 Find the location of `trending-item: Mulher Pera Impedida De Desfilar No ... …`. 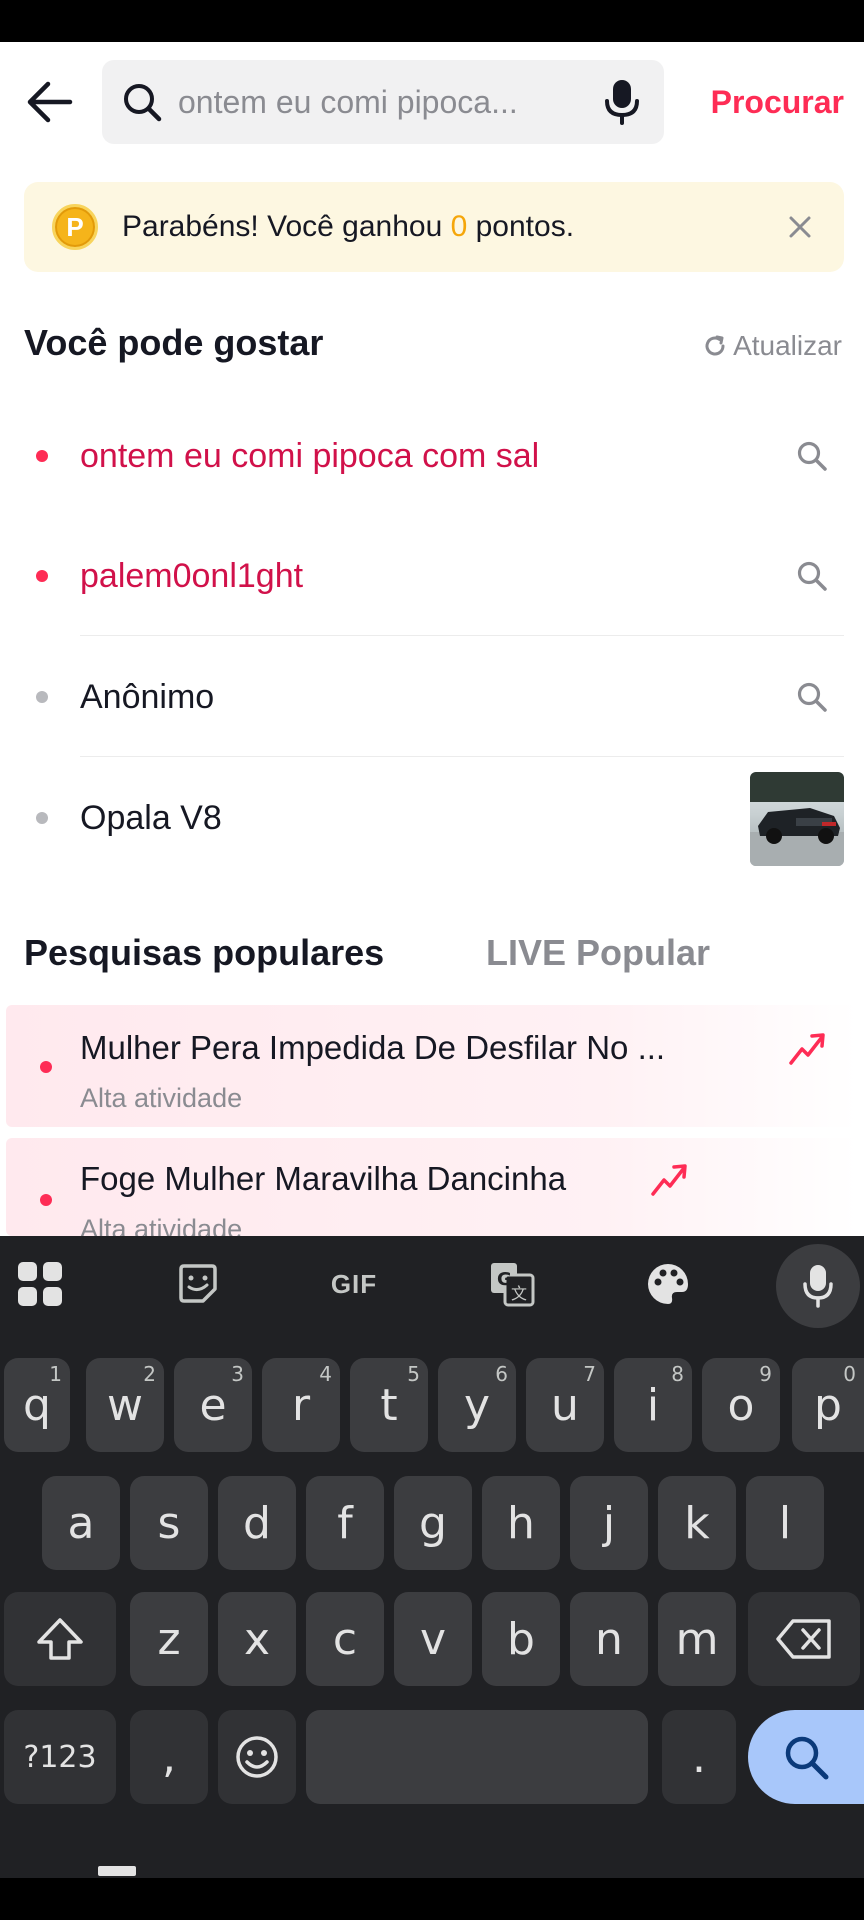

trending-item: Mulher Pera Impedida De Desfilar No ... … is located at coordinates (432, 1066).